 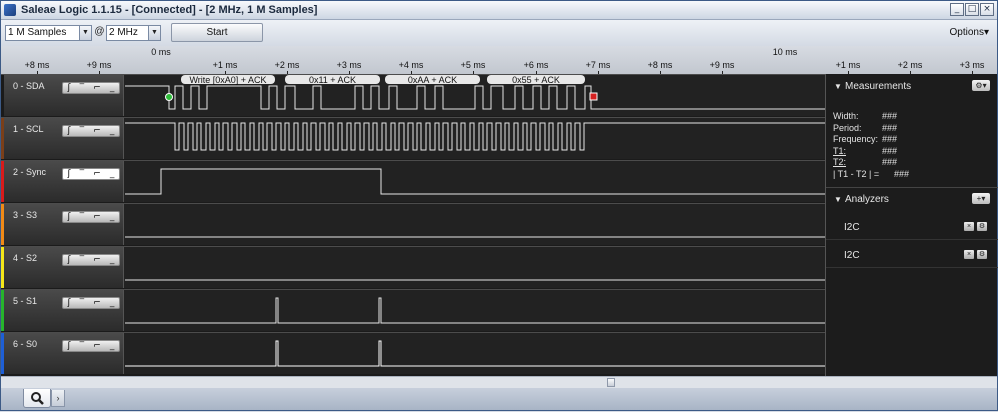 I want to click on channel-label-panel: 2 - Sync ʃ ‾ ⌐ _, so click(x=62, y=181).